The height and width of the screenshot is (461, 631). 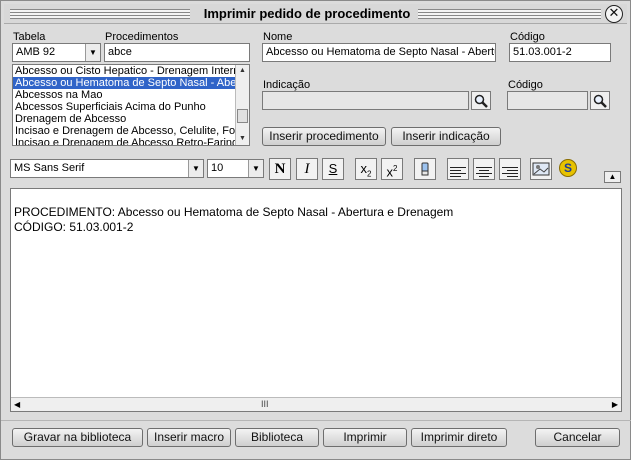 I want to click on editor-line-codigo: CÓDIGO: 51.03.001-2, so click(x=74, y=227).